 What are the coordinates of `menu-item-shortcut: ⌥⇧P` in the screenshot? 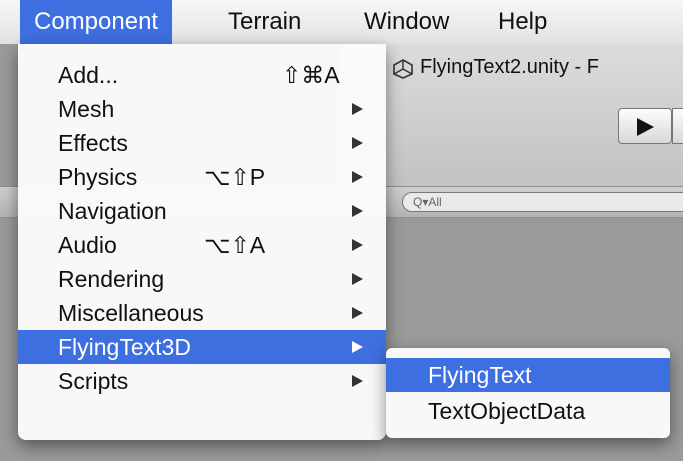 It's located at (235, 177).